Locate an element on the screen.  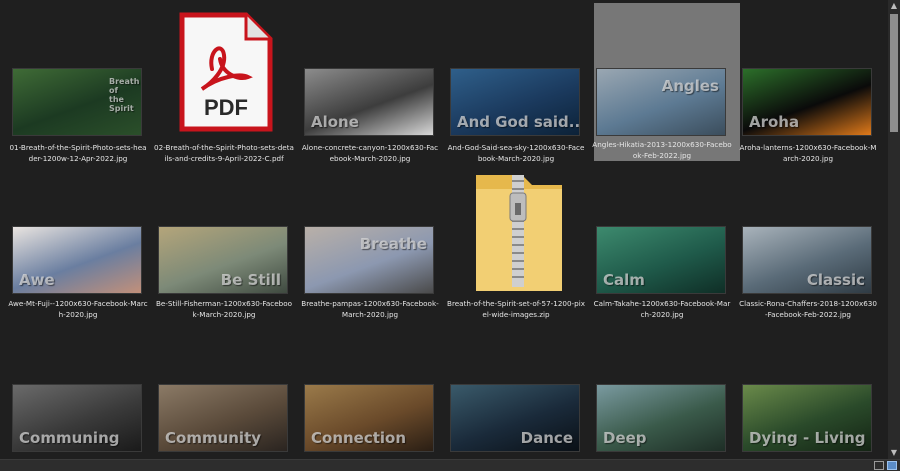
scroll-thumb is located at coordinates (894, 73).